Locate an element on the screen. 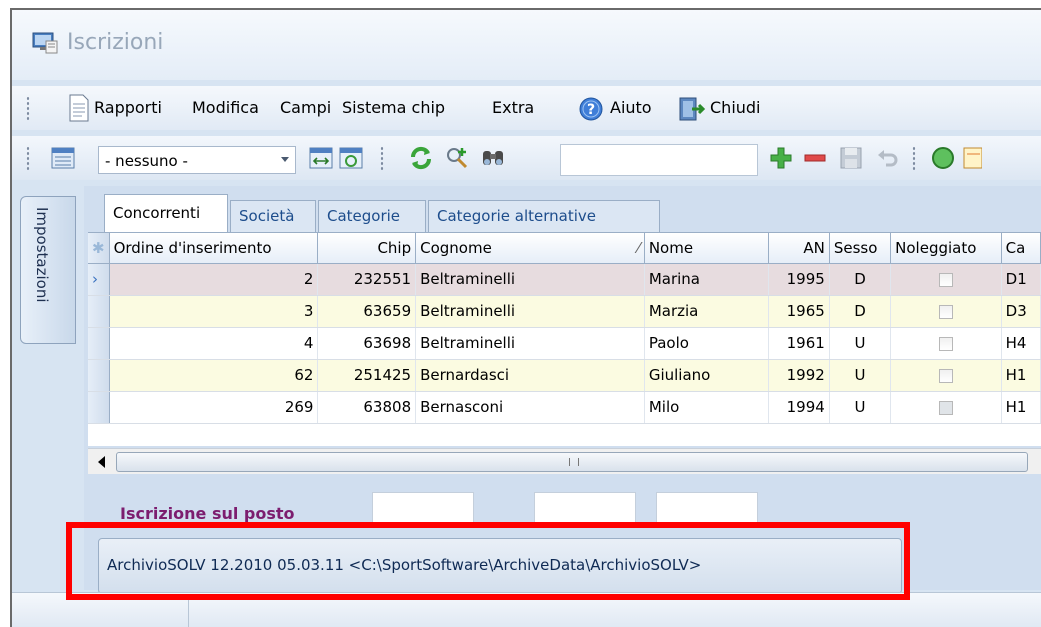  tab-societa: Società is located at coordinates (273, 216).